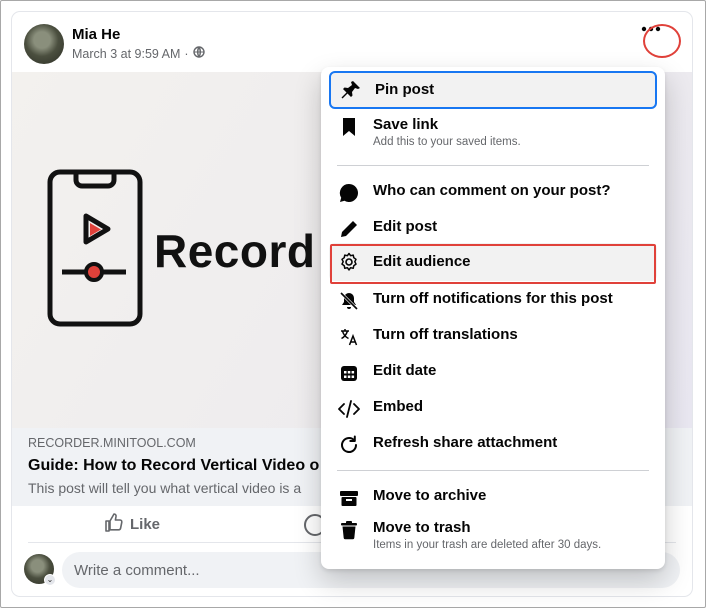 The width and height of the screenshot is (706, 608). I want to click on thumbs-up-icon, so click(114, 524).